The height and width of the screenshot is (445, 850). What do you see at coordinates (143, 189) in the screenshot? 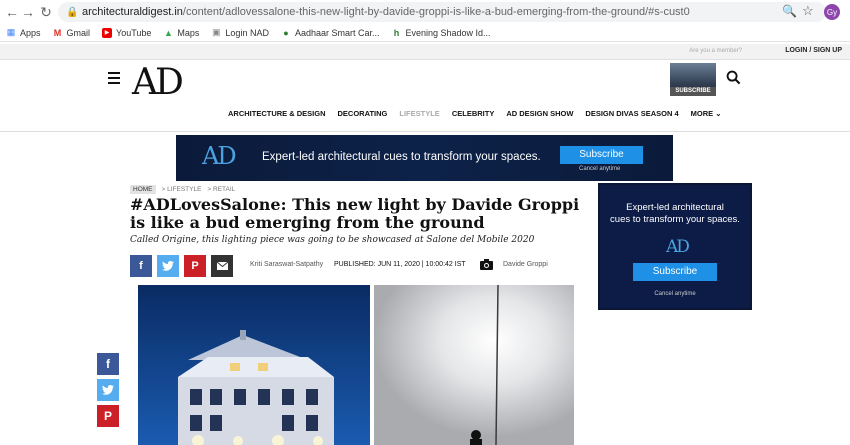
I see `breadcrumb-home: HOME` at bounding box center [143, 189].